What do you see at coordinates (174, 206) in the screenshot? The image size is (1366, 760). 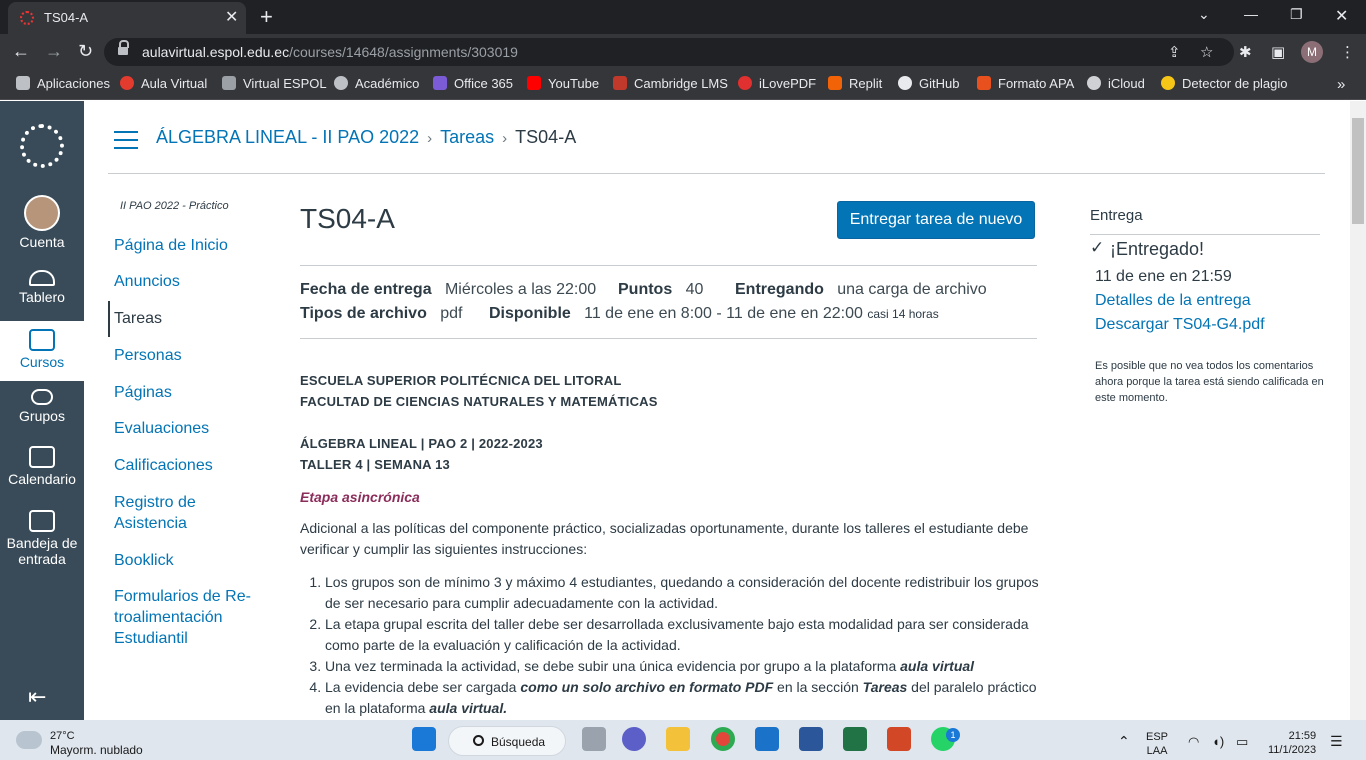 I see `term-label: II PAO 2022 - Práctico` at bounding box center [174, 206].